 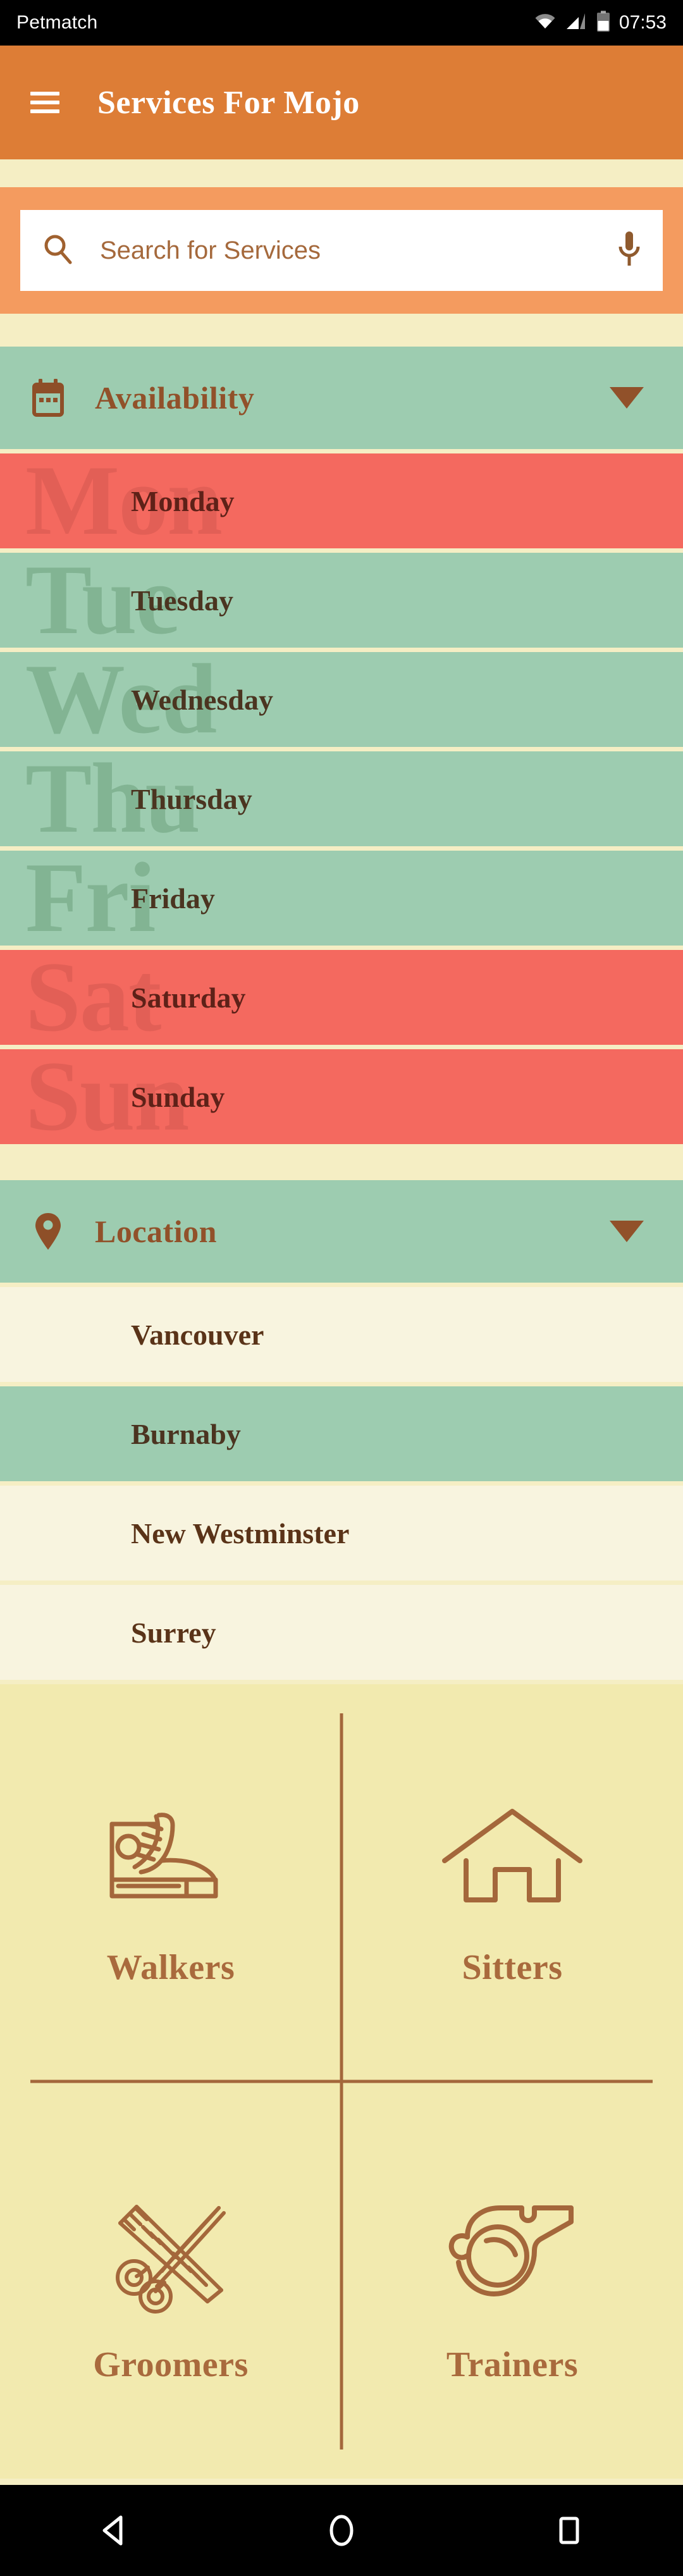 I want to click on service-cell-walkers: Walkers, so click(x=171, y=1883).